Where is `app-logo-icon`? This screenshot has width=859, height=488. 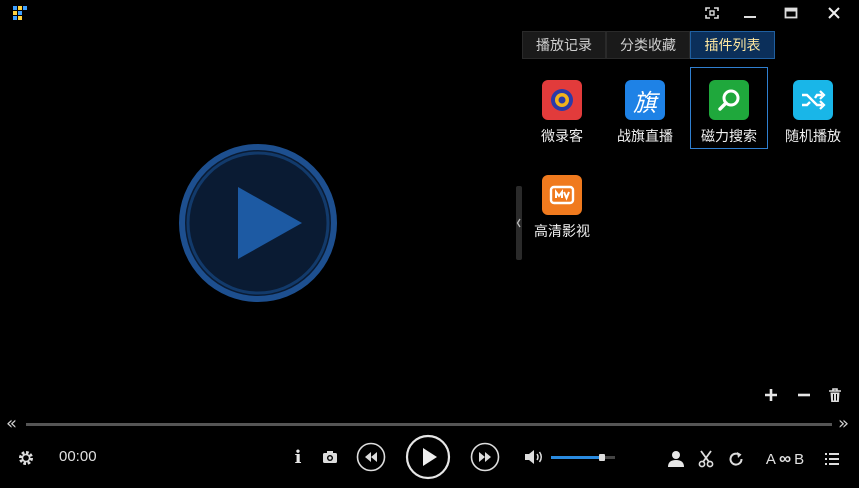 app-logo-icon is located at coordinates (20, 13).